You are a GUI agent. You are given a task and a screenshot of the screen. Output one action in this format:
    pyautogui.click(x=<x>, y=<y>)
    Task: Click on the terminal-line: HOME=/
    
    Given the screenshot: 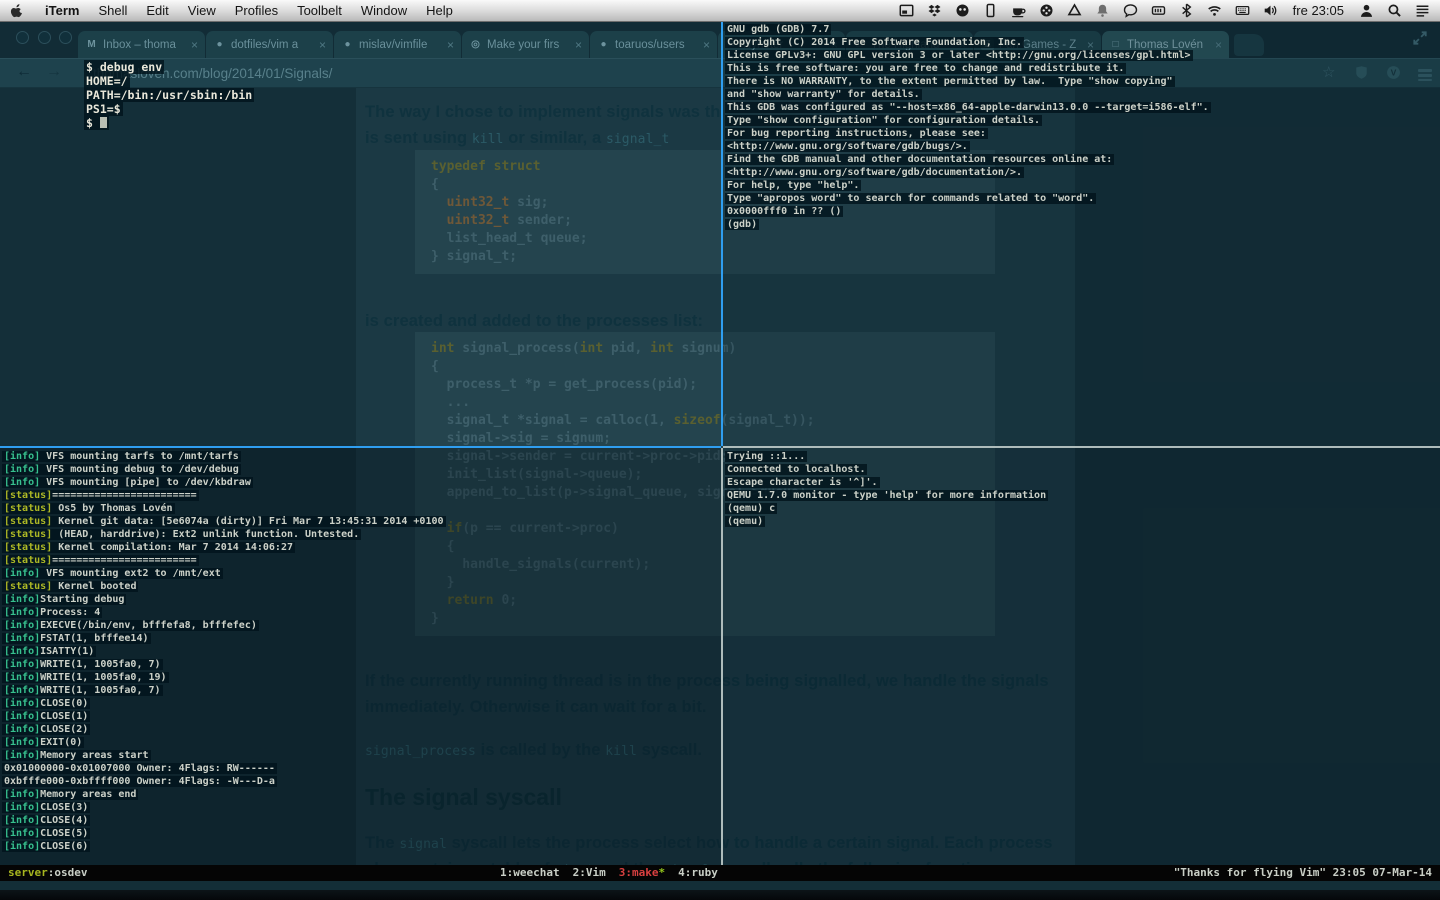 What is the action you would take?
    pyautogui.click(x=107, y=81)
    